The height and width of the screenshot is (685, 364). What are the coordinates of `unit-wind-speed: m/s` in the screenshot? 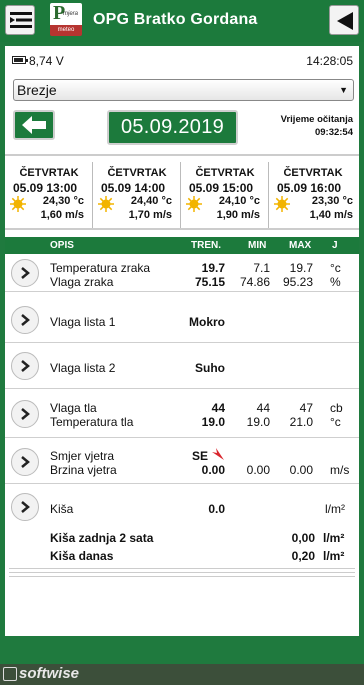 It's located at (340, 470).